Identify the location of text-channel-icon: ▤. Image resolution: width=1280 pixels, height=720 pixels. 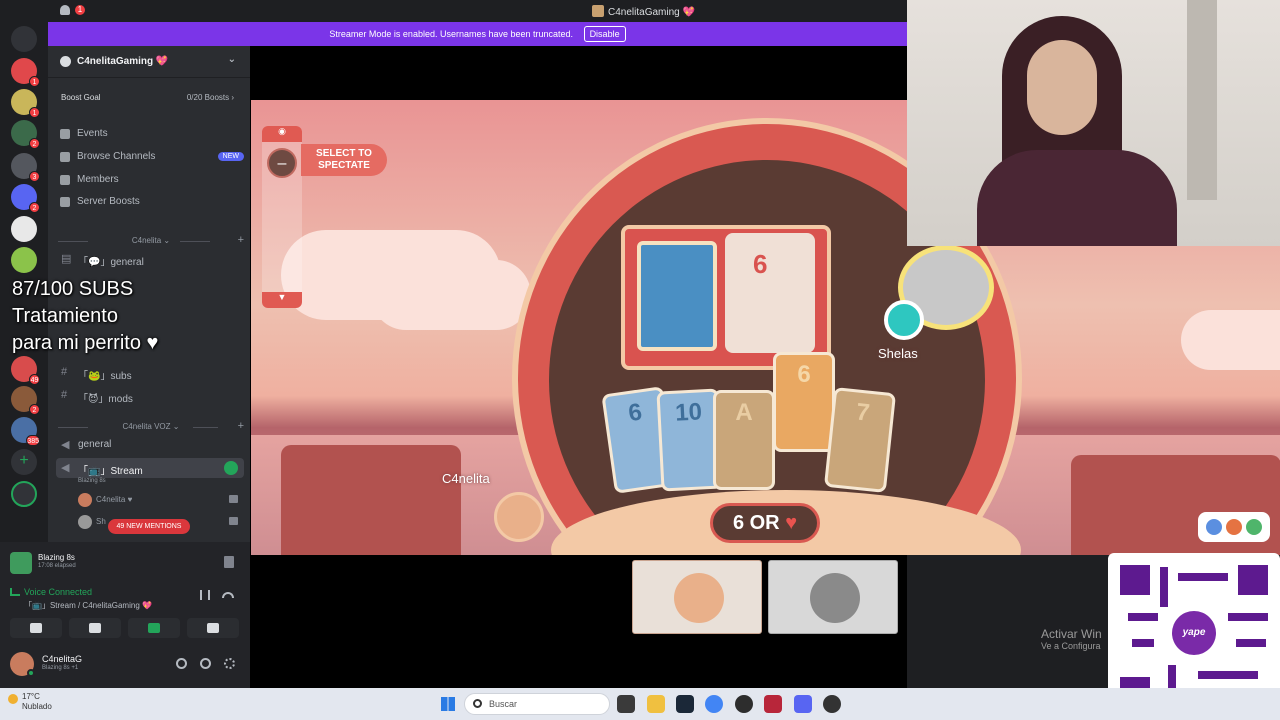
(66, 259).